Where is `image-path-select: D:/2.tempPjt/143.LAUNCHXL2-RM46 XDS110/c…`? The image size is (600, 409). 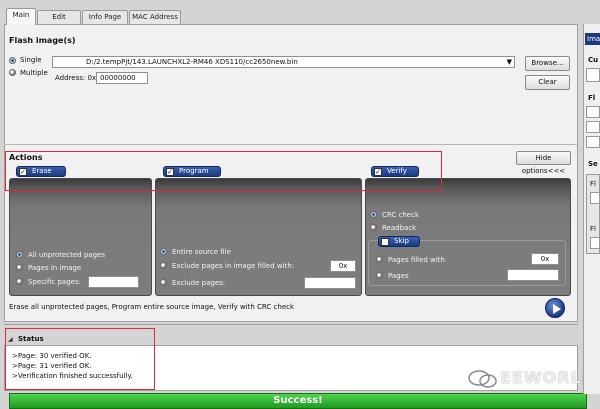
image-path-select: D:/2.tempPjt/143.LAUNCHXL2-RM46 XDS110/c… is located at coordinates (283, 62).